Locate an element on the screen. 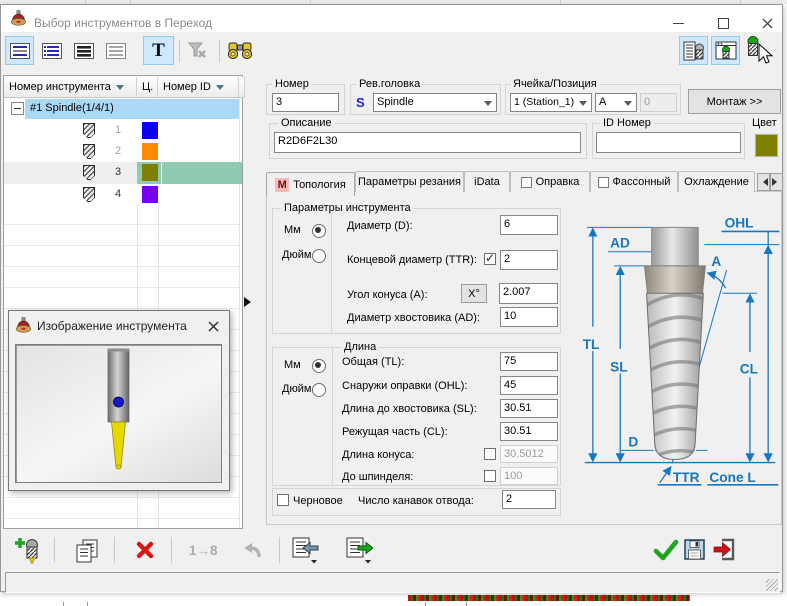 This screenshot has width=787, height=606. tool-cursor-indicator is located at coordinates (761, 51).